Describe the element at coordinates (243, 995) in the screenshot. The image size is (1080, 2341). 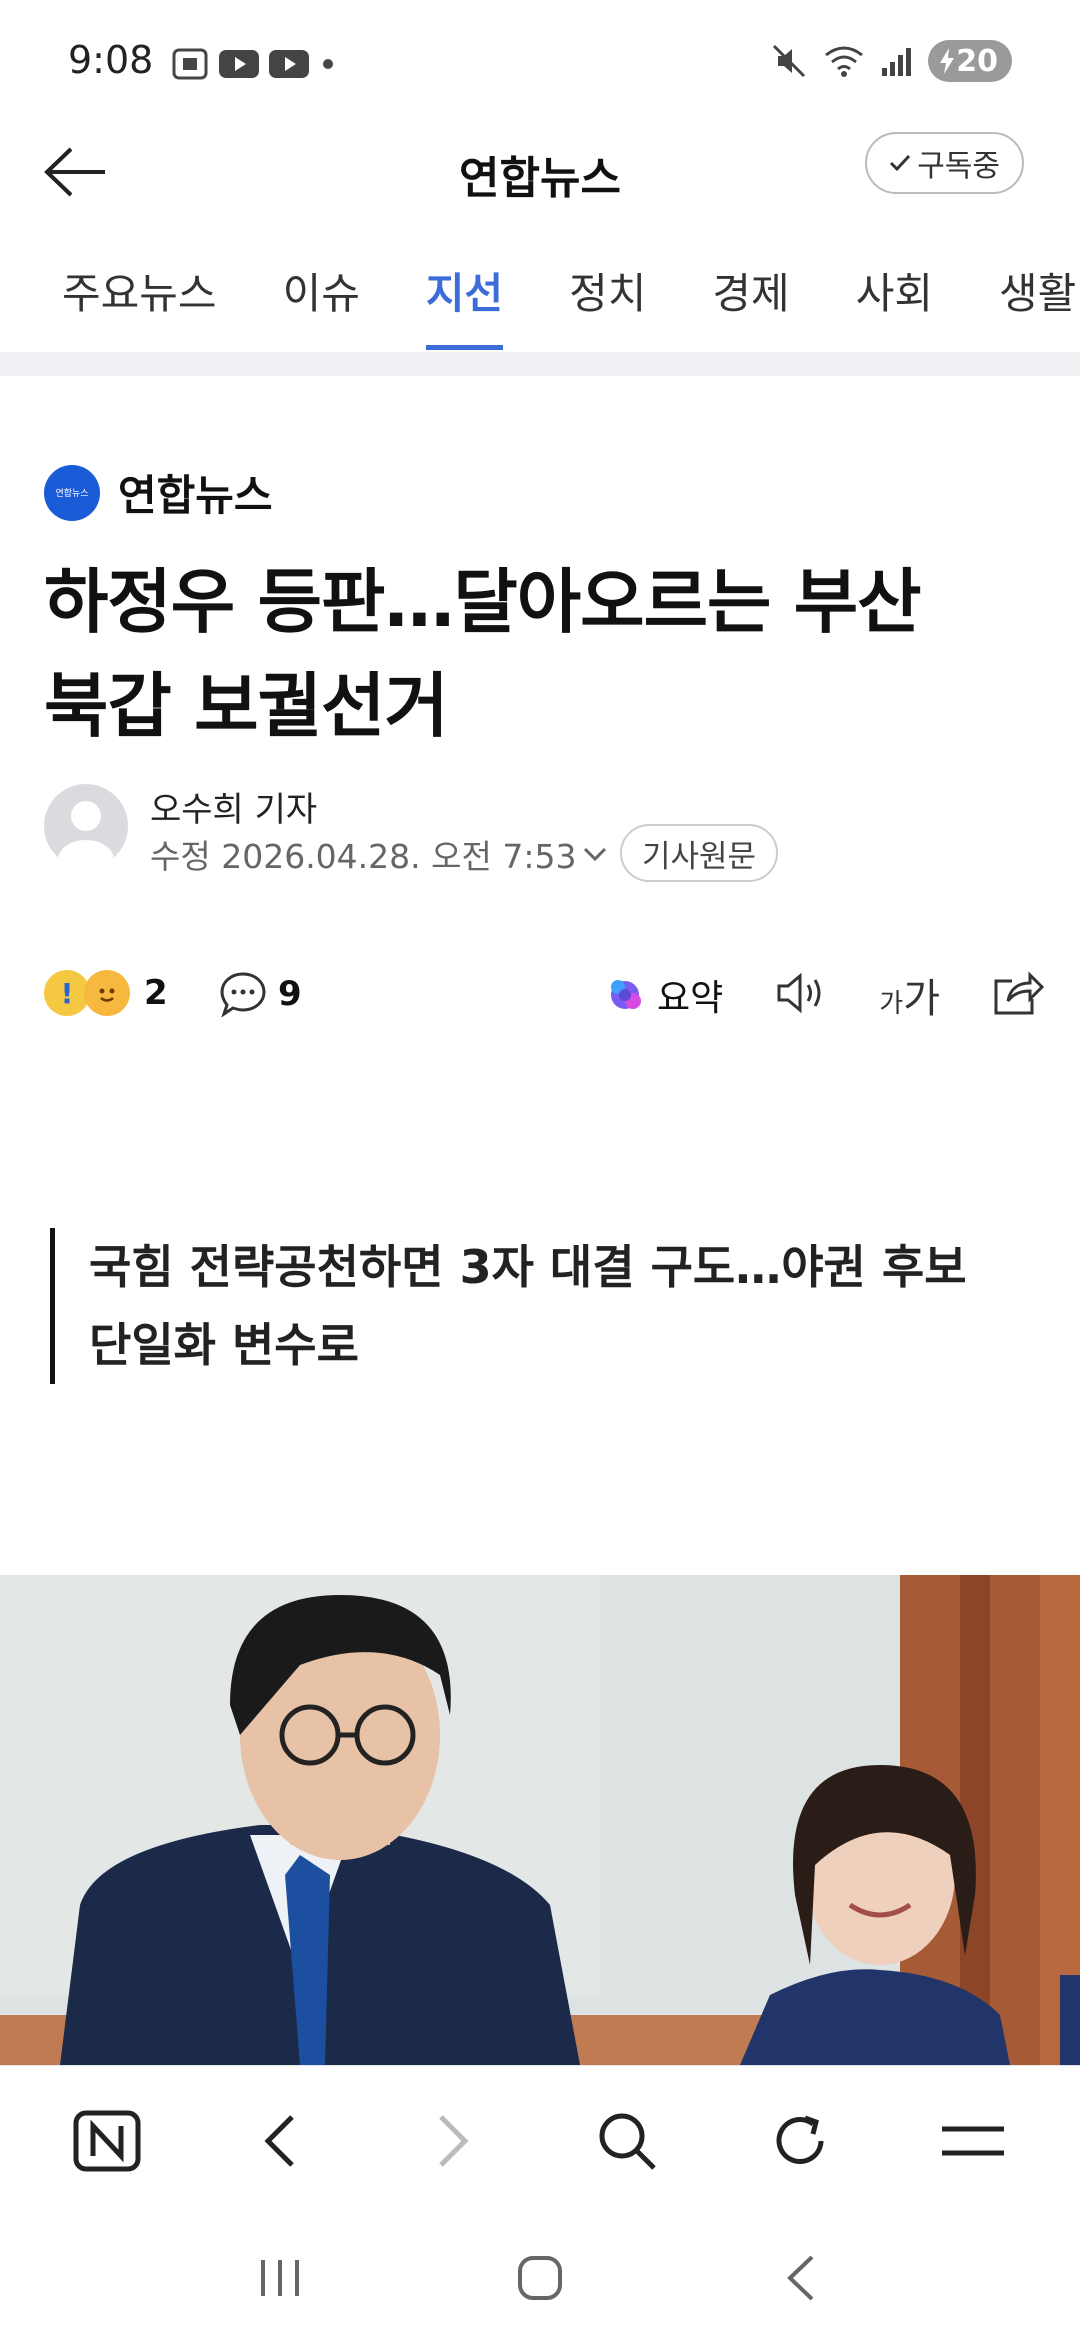
I see `comment-icon` at that location.